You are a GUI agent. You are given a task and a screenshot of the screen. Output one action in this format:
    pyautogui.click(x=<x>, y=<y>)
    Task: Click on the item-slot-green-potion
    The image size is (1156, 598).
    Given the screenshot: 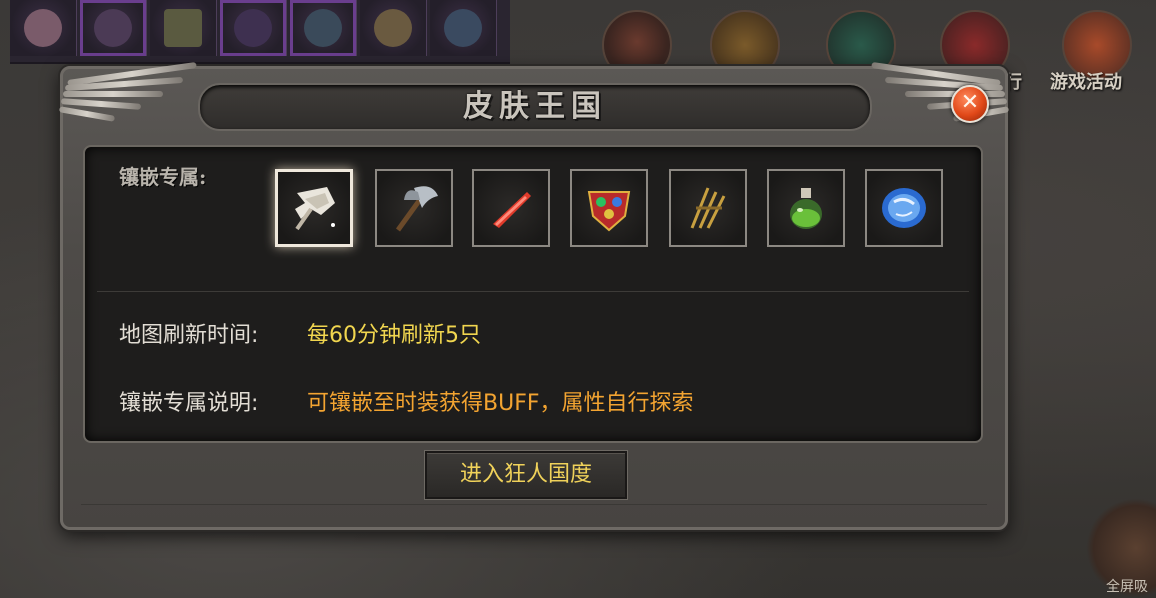 What is the action you would take?
    pyautogui.click(x=806, y=208)
    